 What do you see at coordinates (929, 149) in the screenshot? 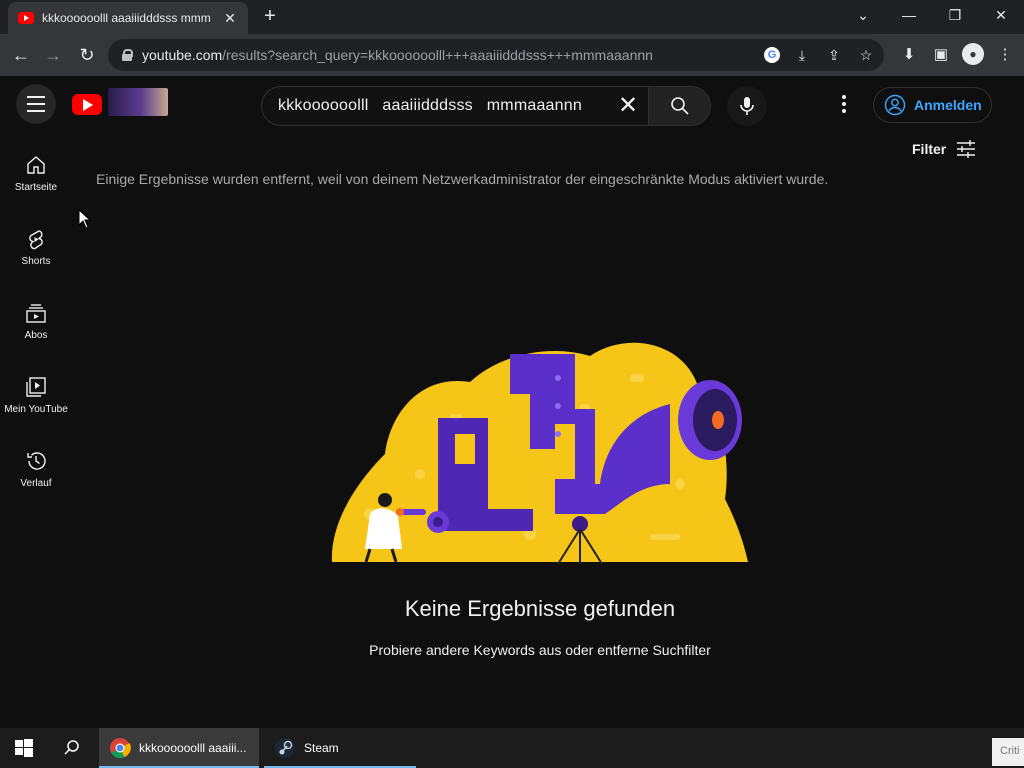
I see `filter-label: Filter` at bounding box center [929, 149].